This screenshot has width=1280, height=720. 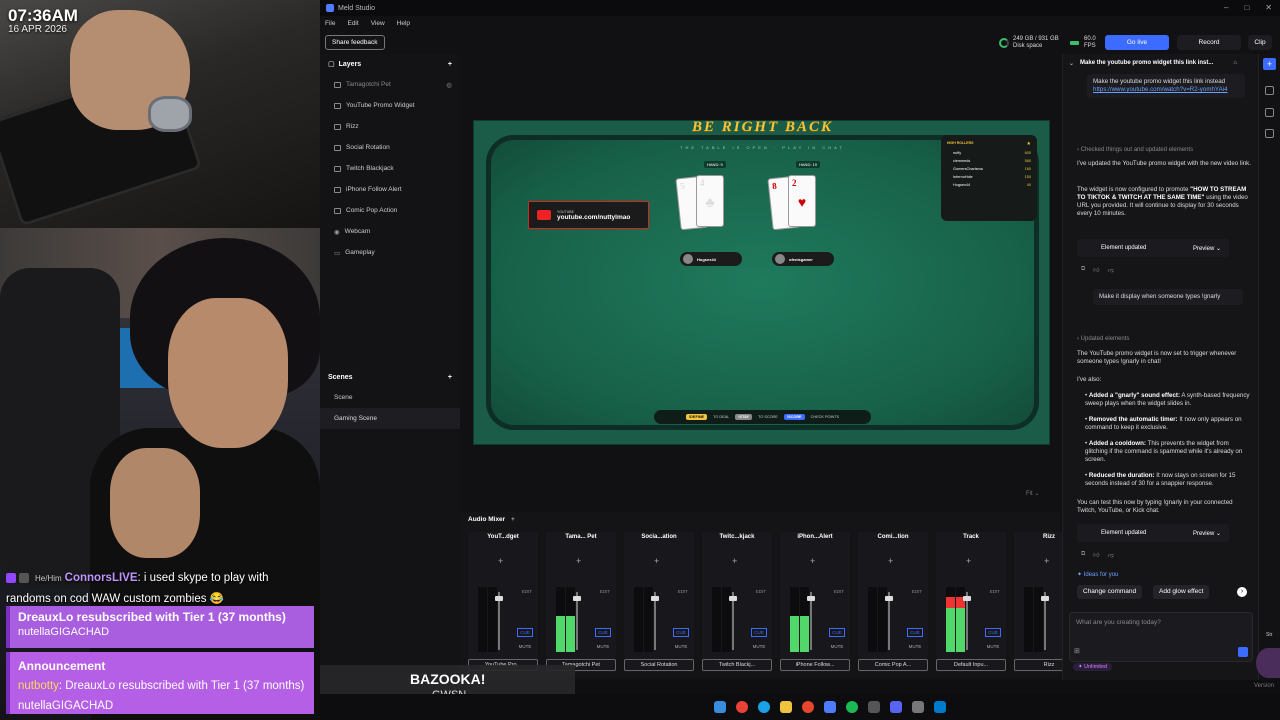 What do you see at coordinates (513, 519) in the screenshot?
I see `add-audio-button: +` at bounding box center [513, 519].